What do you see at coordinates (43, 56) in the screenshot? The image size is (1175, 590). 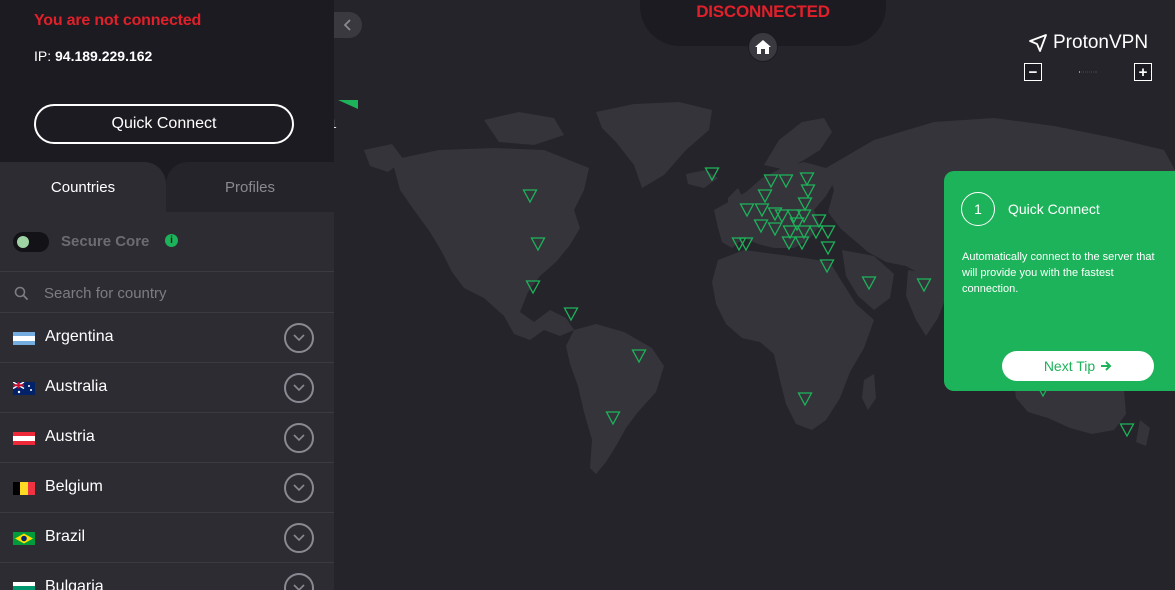 I see `ip-label: IP:` at bounding box center [43, 56].